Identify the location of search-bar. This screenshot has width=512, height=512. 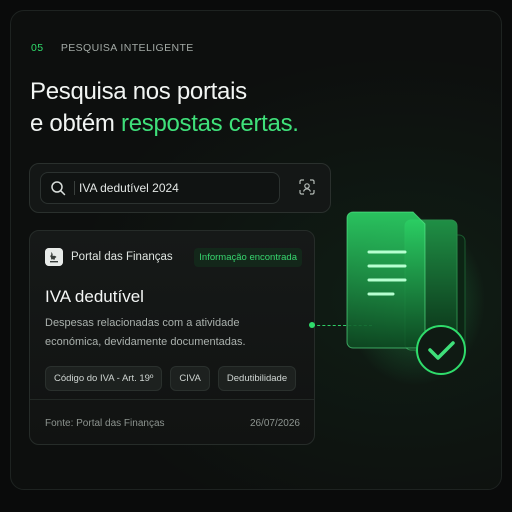
(180, 188).